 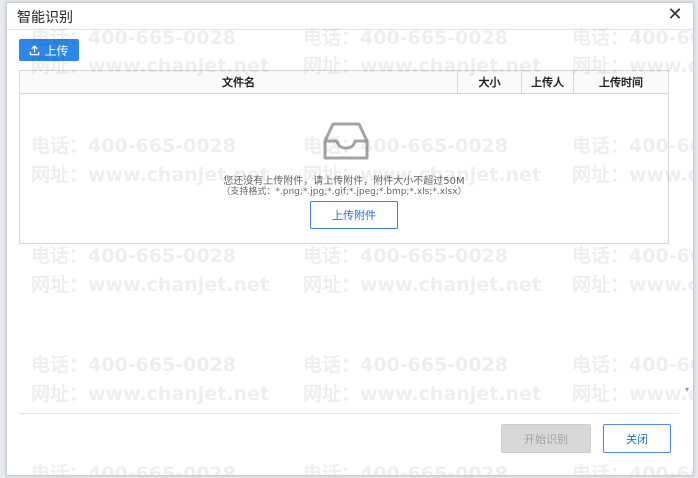 What do you see at coordinates (547, 82) in the screenshot?
I see `column-uploader: 上传人` at bounding box center [547, 82].